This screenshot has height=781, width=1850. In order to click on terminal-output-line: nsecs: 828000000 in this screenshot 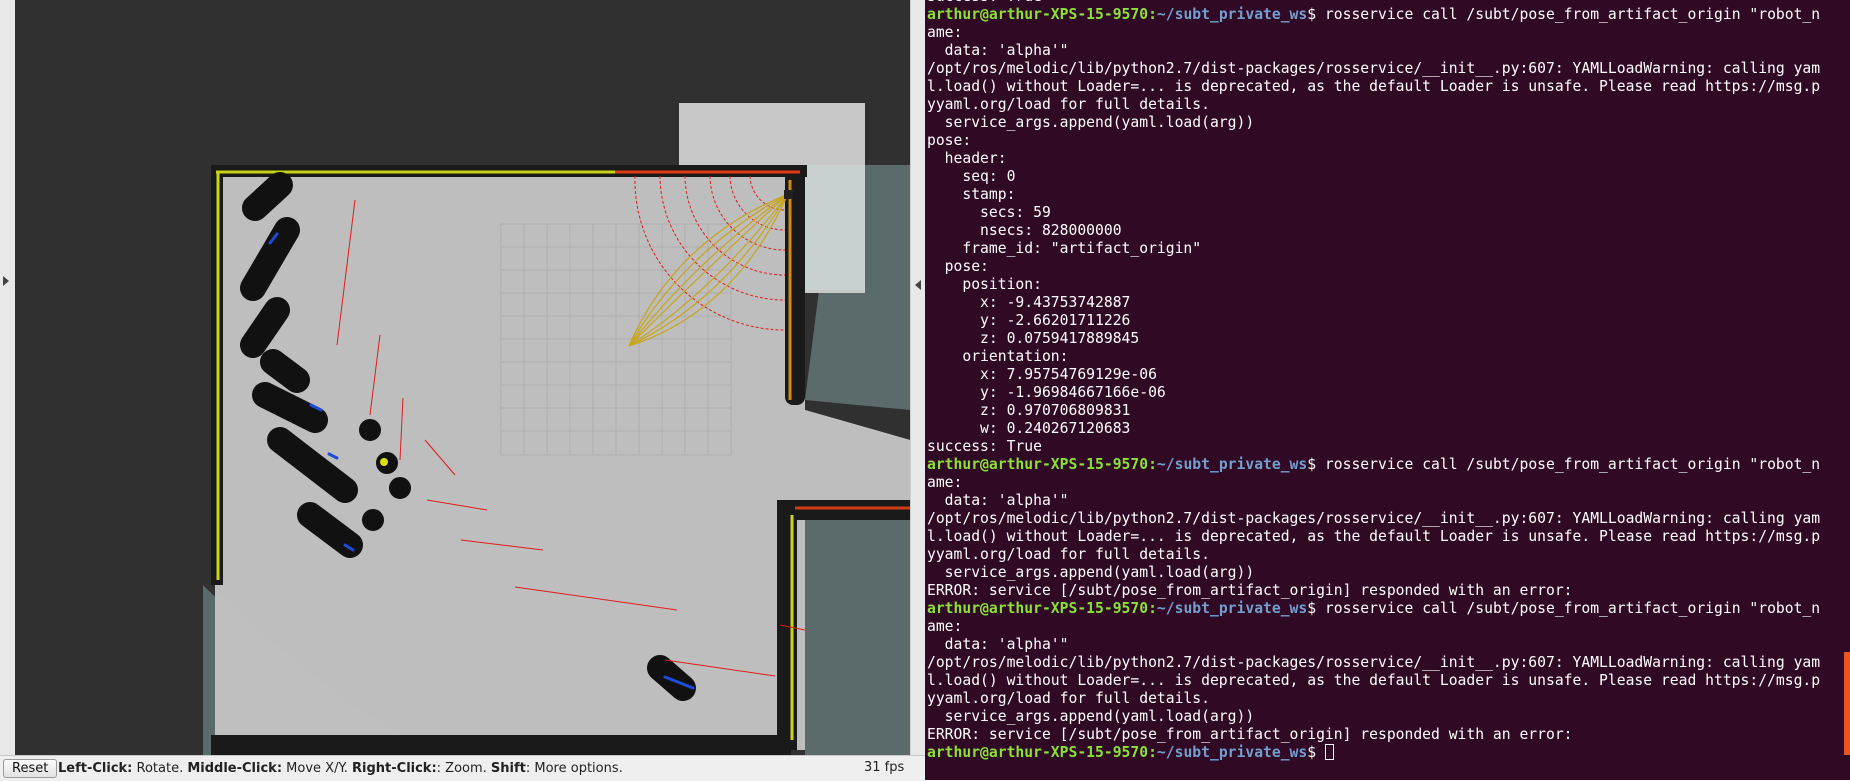, I will do `click(1024, 230)`.